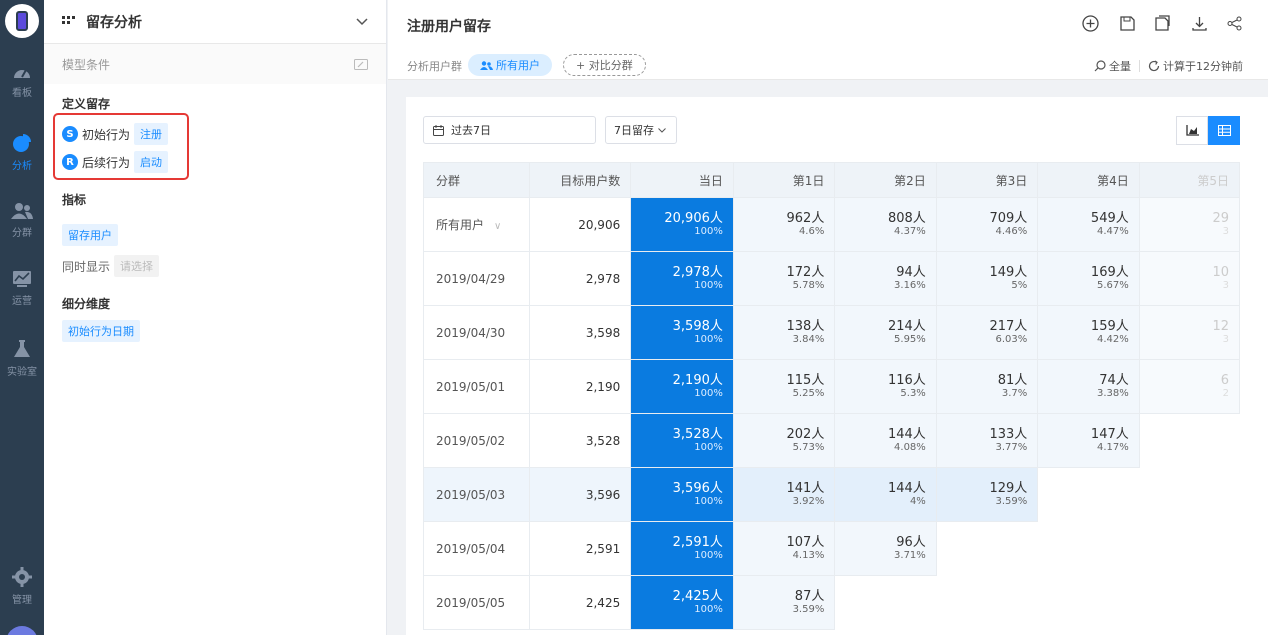 This screenshot has width=1268, height=635. Describe the element at coordinates (22, 577) in the screenshot. I see `gear-icon` at that location.